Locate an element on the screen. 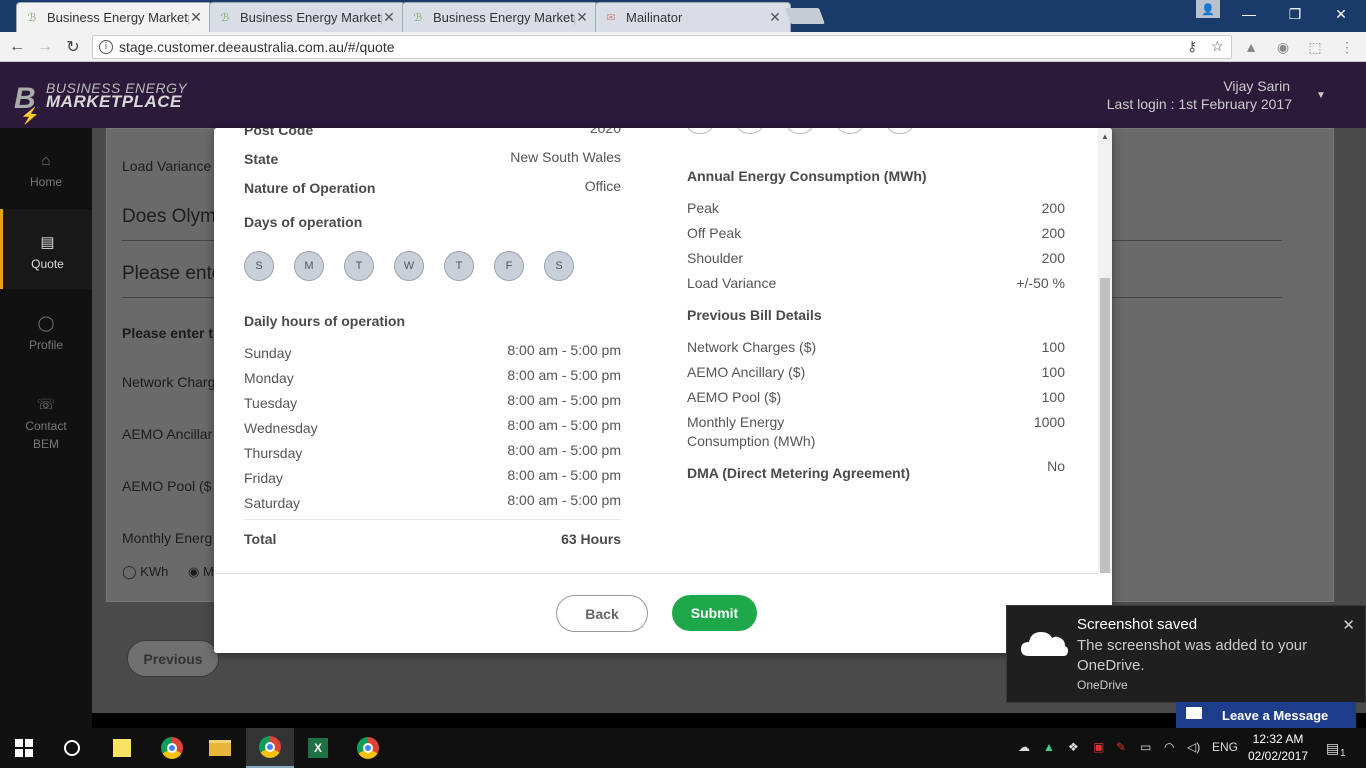 This screenshot has height=768, width=1366. bill-heading: Previous Bill Details is located at coordinates (754, 315).